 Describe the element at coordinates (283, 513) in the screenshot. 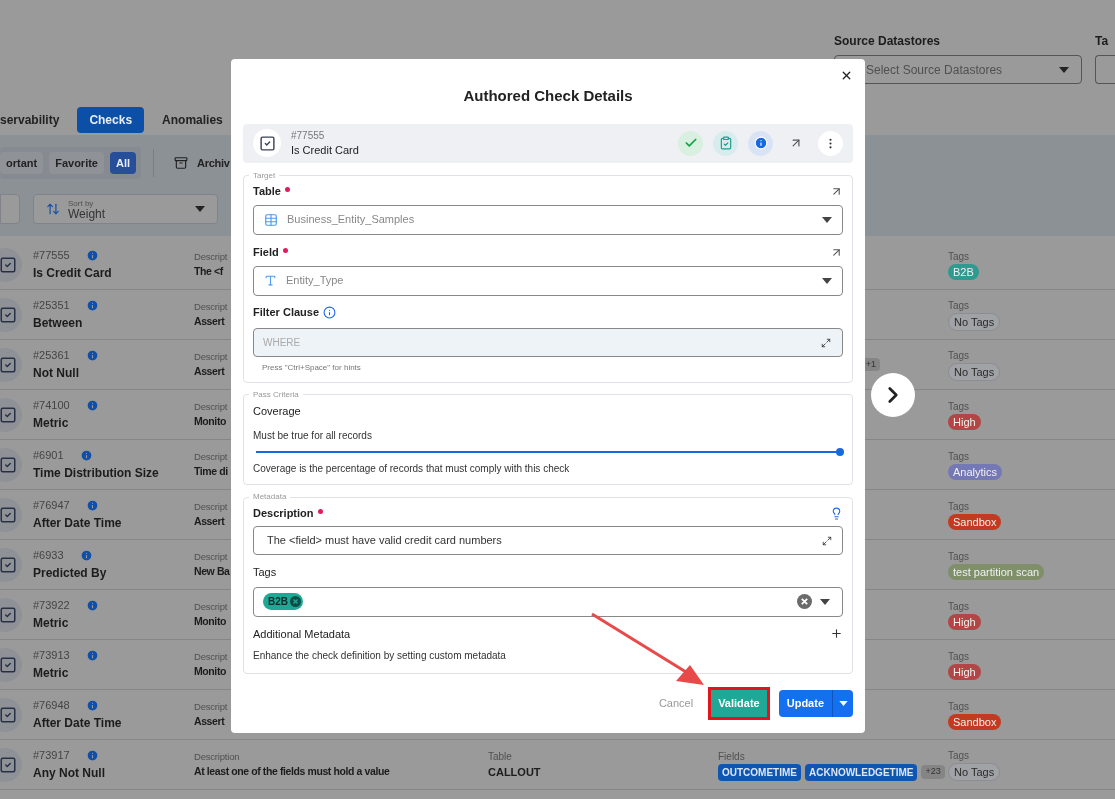

I see `field-label: Description` at that location.